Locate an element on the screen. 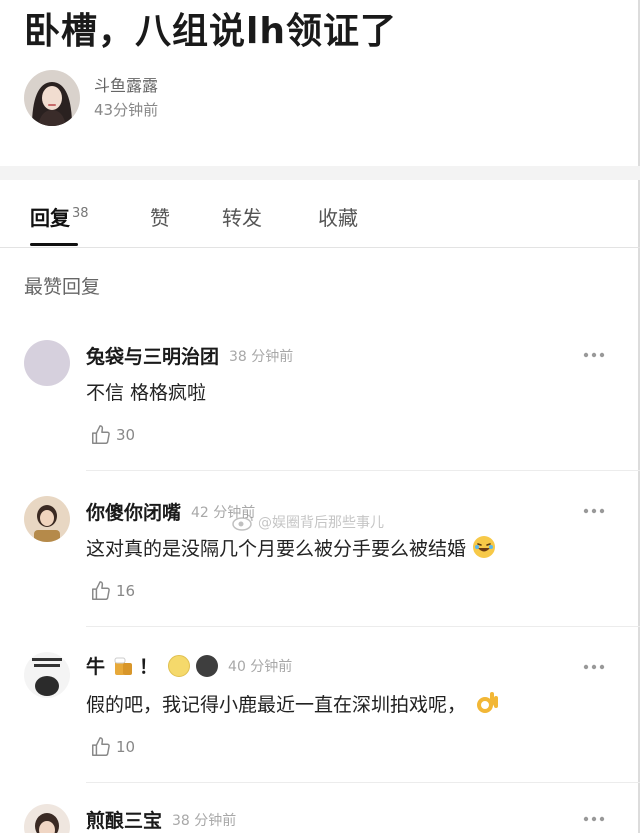 Image resolution: width=640 pixels, height=833 pixels. commenter-name-suffix: ！ is located at coordinates (149, 667).